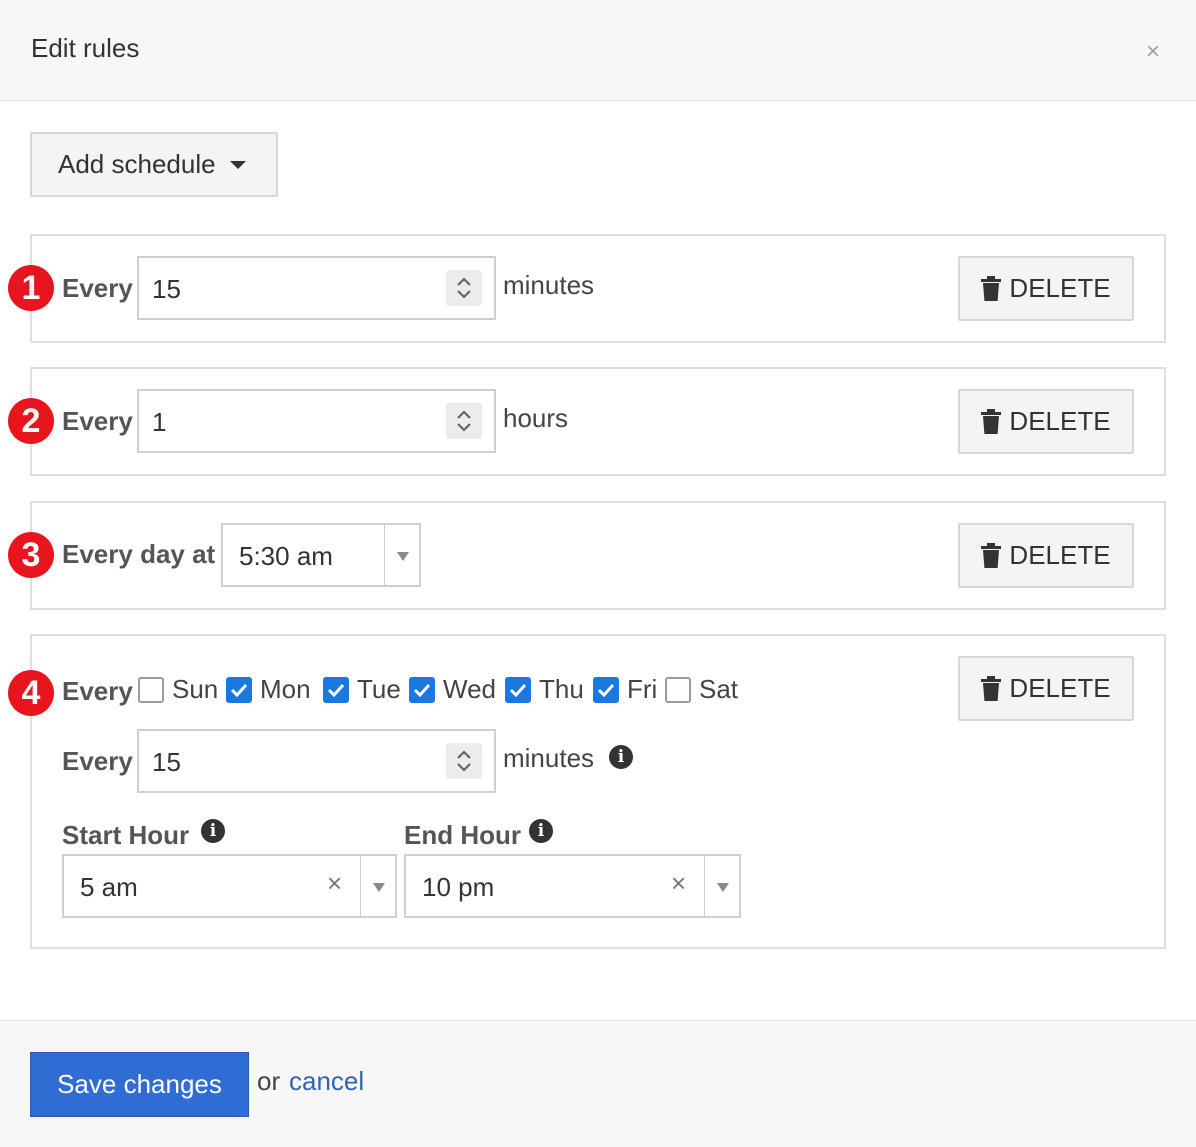 This screenshot has width=1196, height=1147. Describe the element at coordinates (326, 1081) in the screenshot. I see `cancel-link: cancel` at that location.